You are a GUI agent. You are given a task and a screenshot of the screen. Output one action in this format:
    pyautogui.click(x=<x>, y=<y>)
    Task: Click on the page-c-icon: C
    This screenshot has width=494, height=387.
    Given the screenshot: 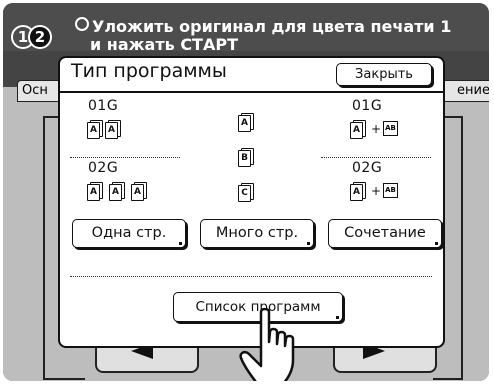 What is the action you would take?
    pyautogui.click(x=246, y=192)
    